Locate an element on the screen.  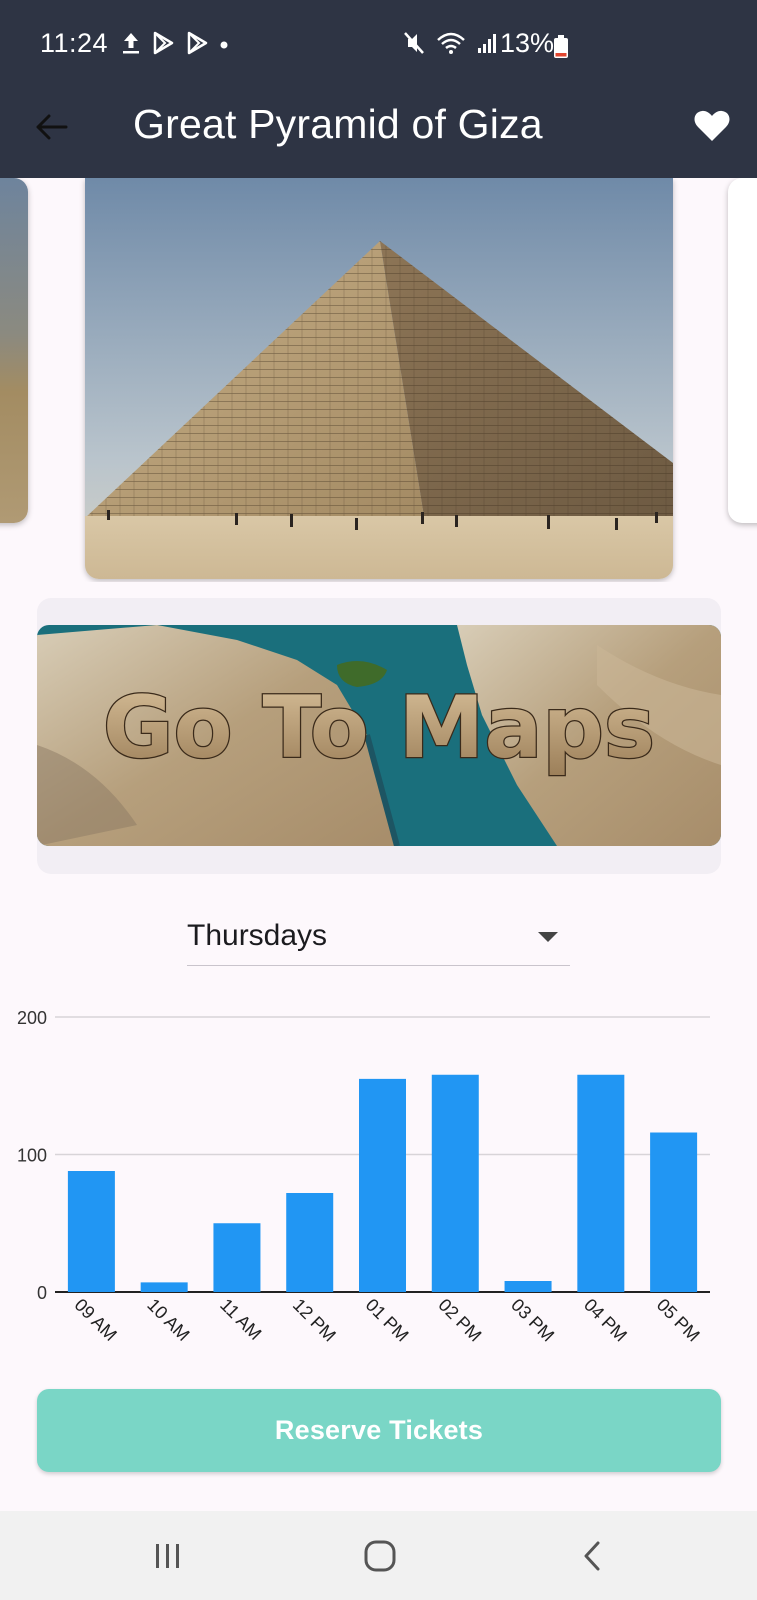
system-nav-bar is located at coordinates (378, 1555).